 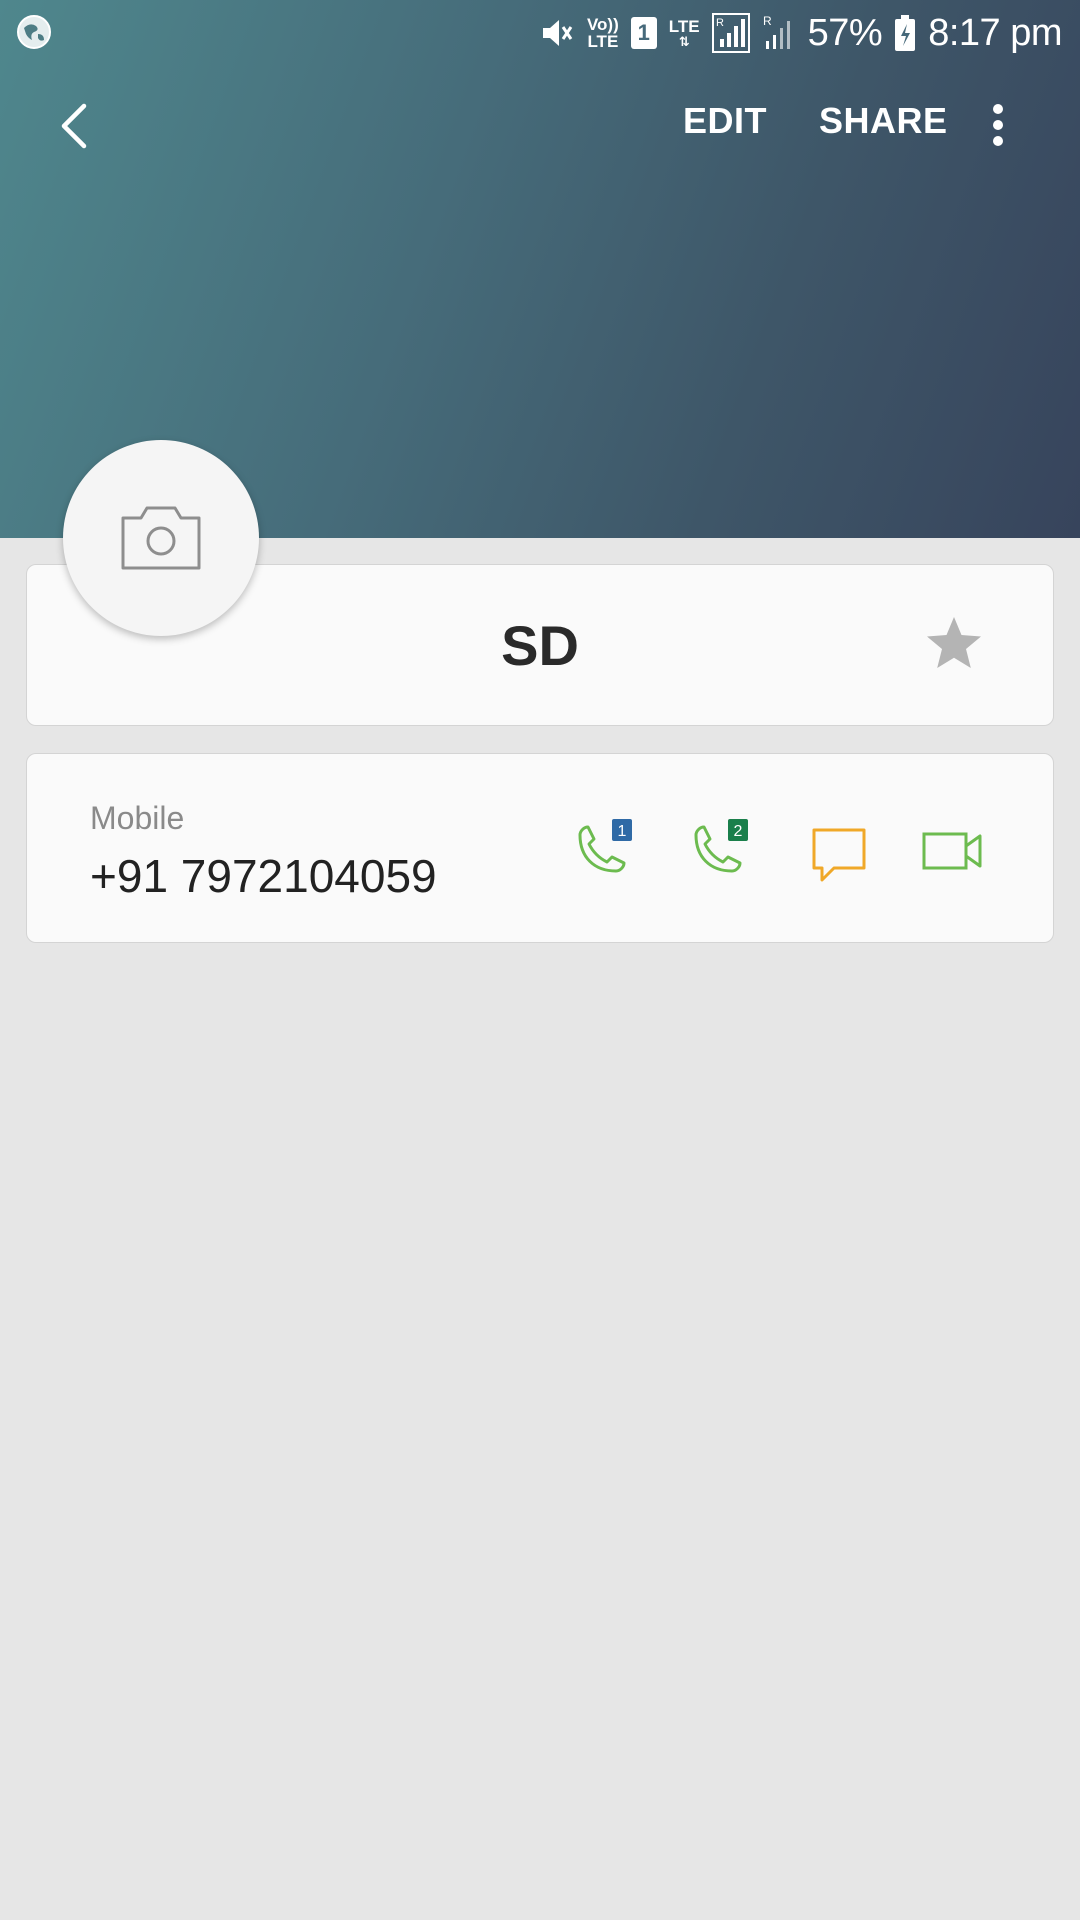 I want to click on call-sim1-button: 1, so click(x=603, y=850).